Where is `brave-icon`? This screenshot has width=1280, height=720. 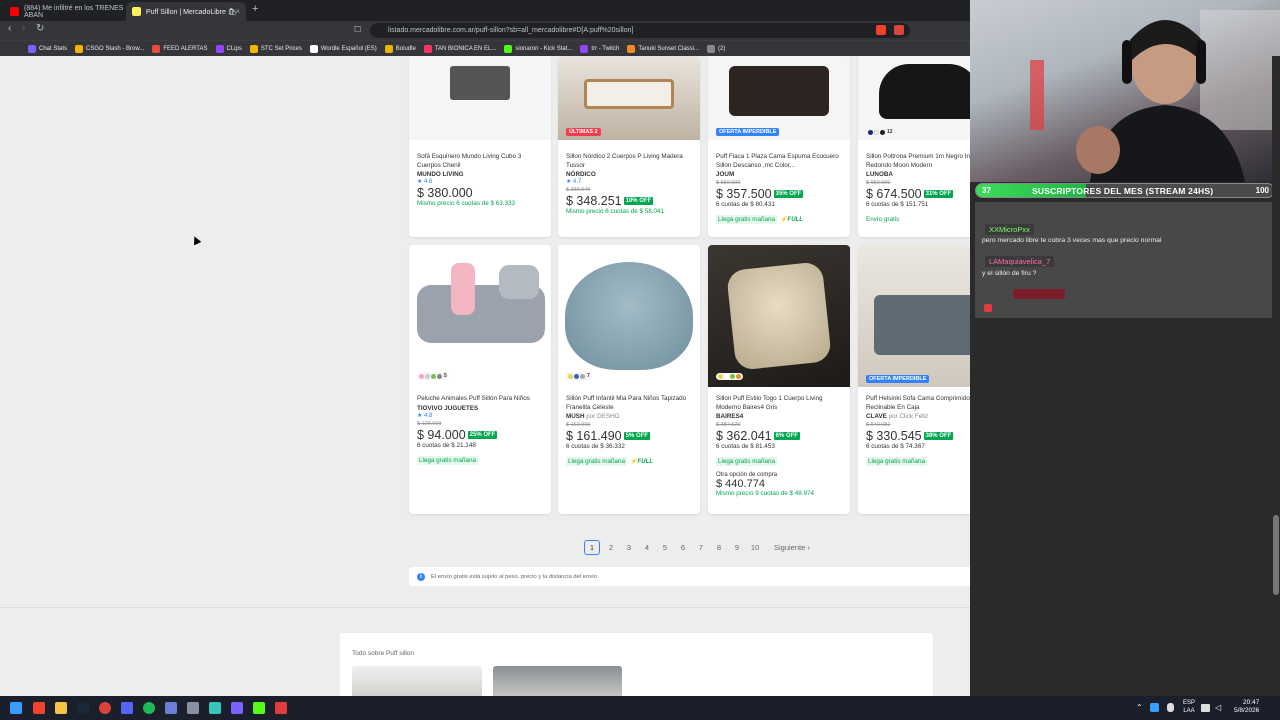
brave-icon is located at coordinates (39, 708).